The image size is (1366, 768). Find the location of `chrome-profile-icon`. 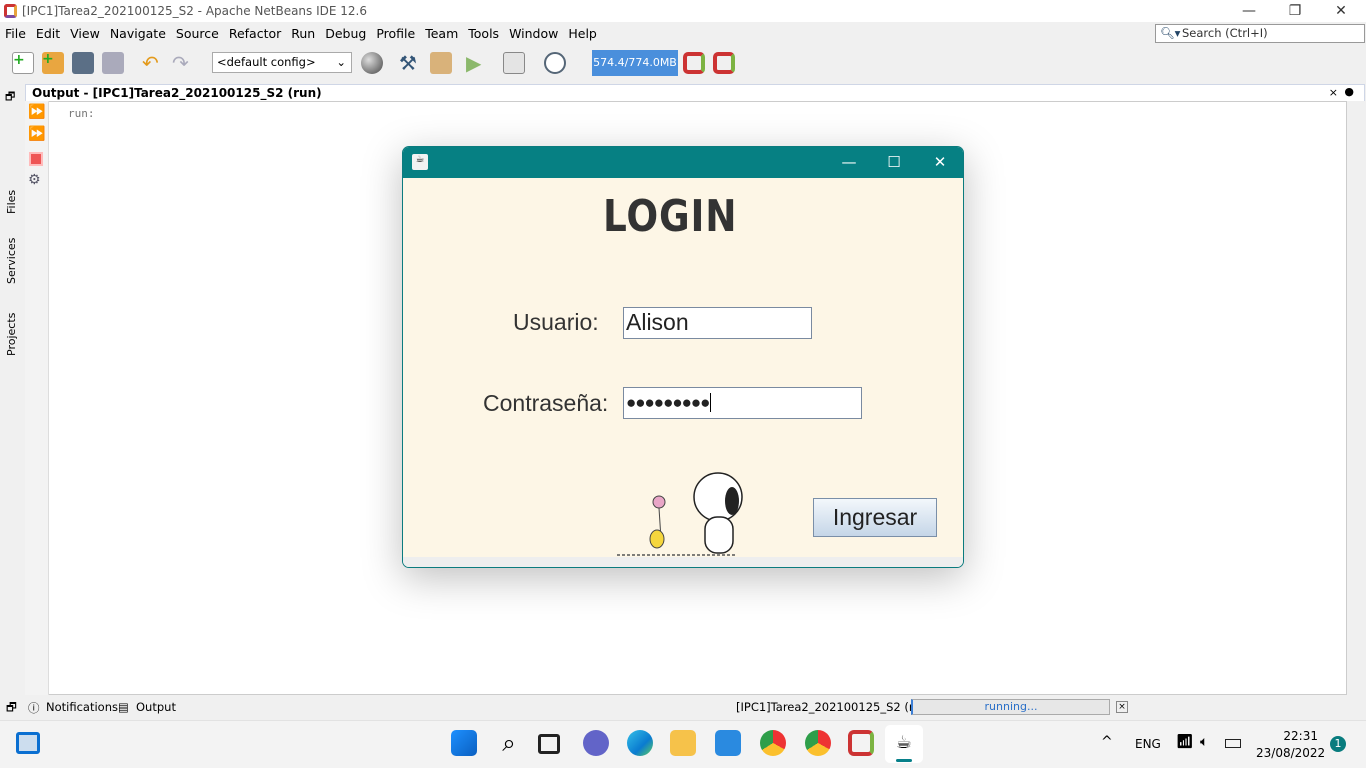

chrome-profile-icon is located at coordinates (818, 743).